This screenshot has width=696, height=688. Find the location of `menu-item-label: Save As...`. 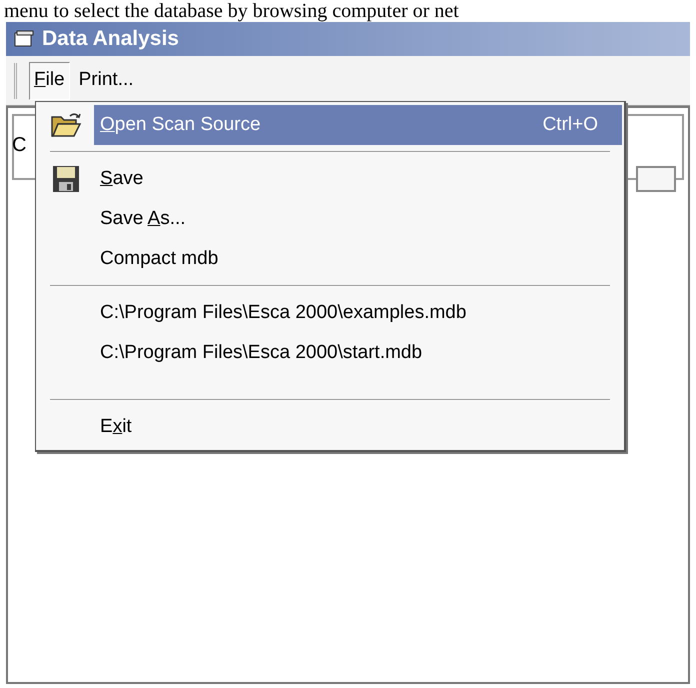

menu-item-label: Save As... is located at coordinates (143, 218).